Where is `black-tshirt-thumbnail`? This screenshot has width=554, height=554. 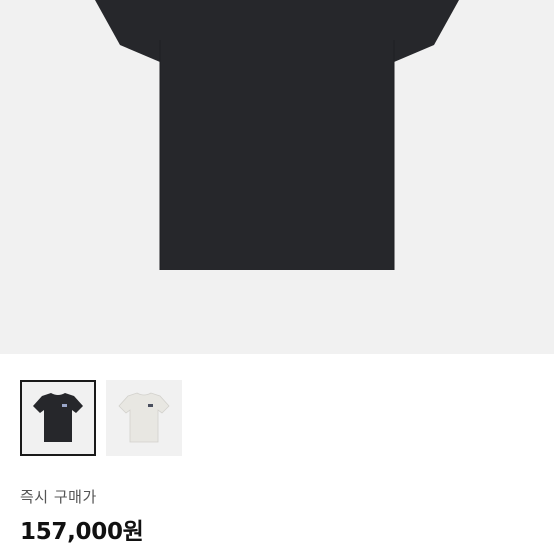
black-tshirt-thumbnail is located at coordinates (58, 417).